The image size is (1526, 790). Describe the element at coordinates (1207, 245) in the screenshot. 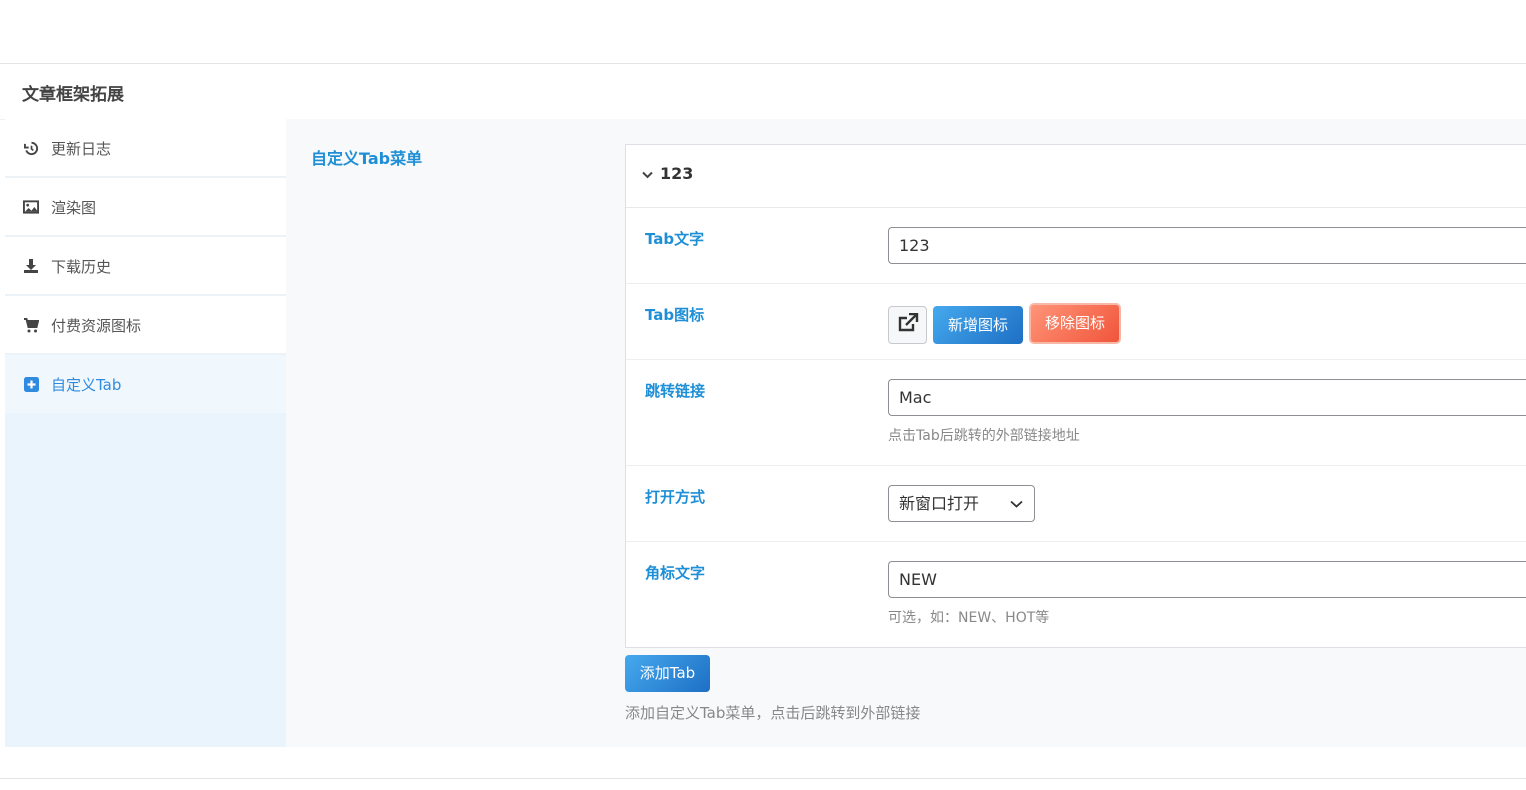

I see `tab-text-input: 123` at that location.